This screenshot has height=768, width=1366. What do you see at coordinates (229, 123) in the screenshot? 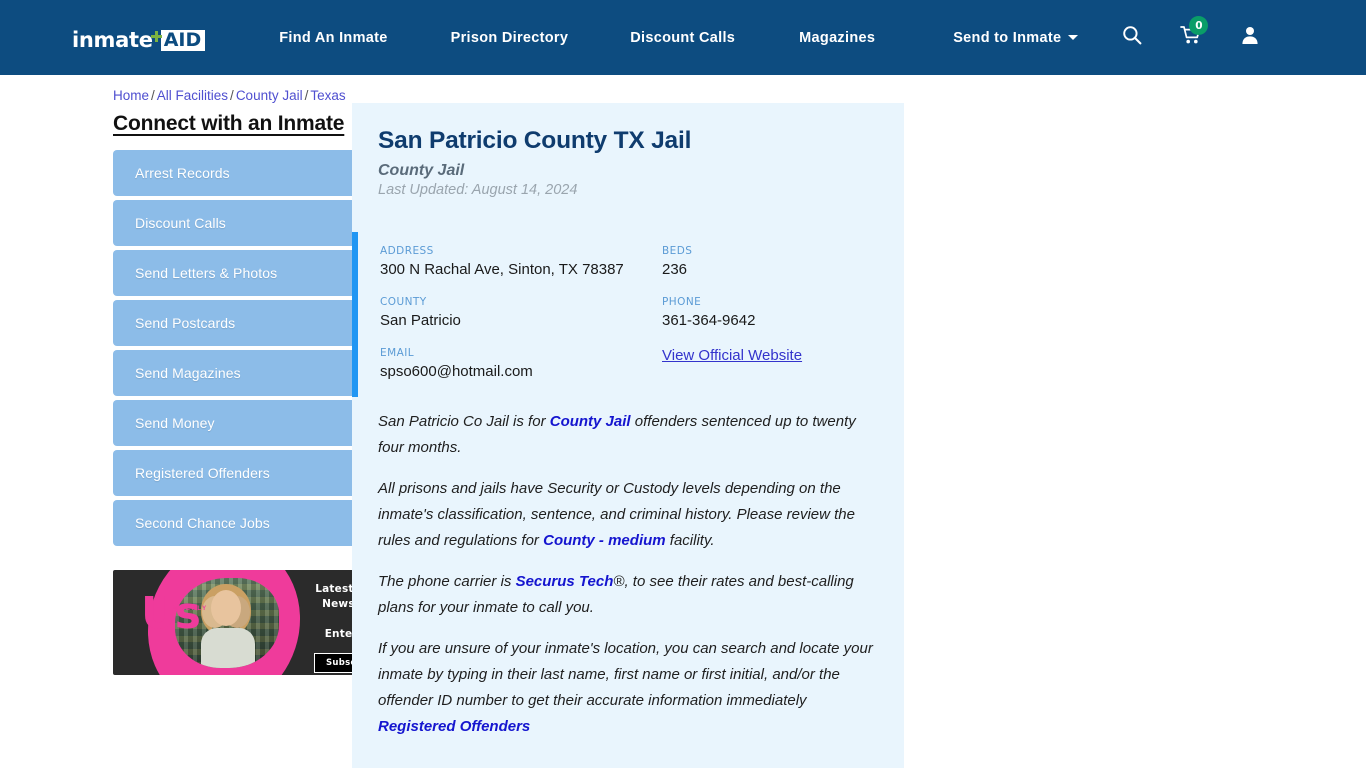
I see `sidebar-title: Connect with an Inmate` at bounding box center [229, 123].